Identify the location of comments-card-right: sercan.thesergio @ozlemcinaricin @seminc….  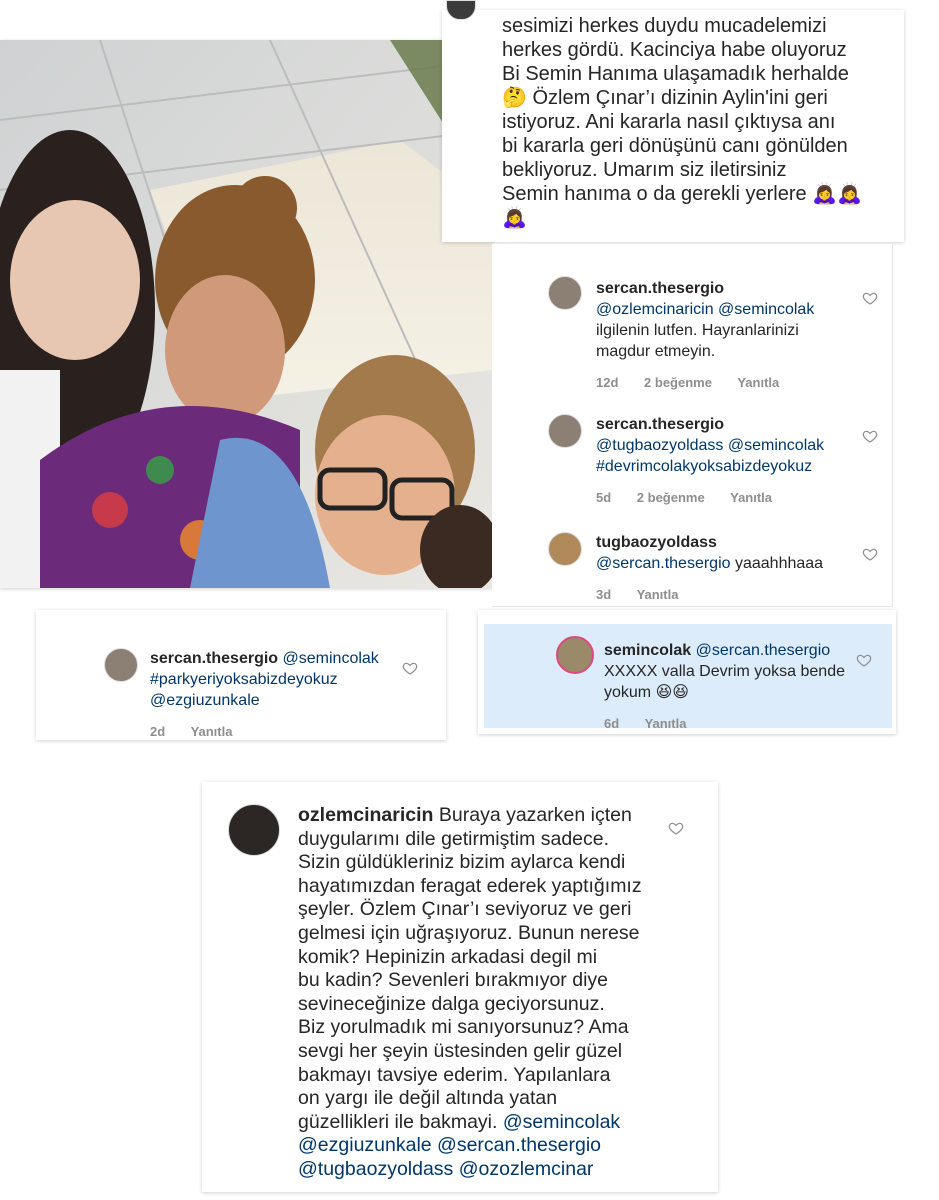
(692, 425).